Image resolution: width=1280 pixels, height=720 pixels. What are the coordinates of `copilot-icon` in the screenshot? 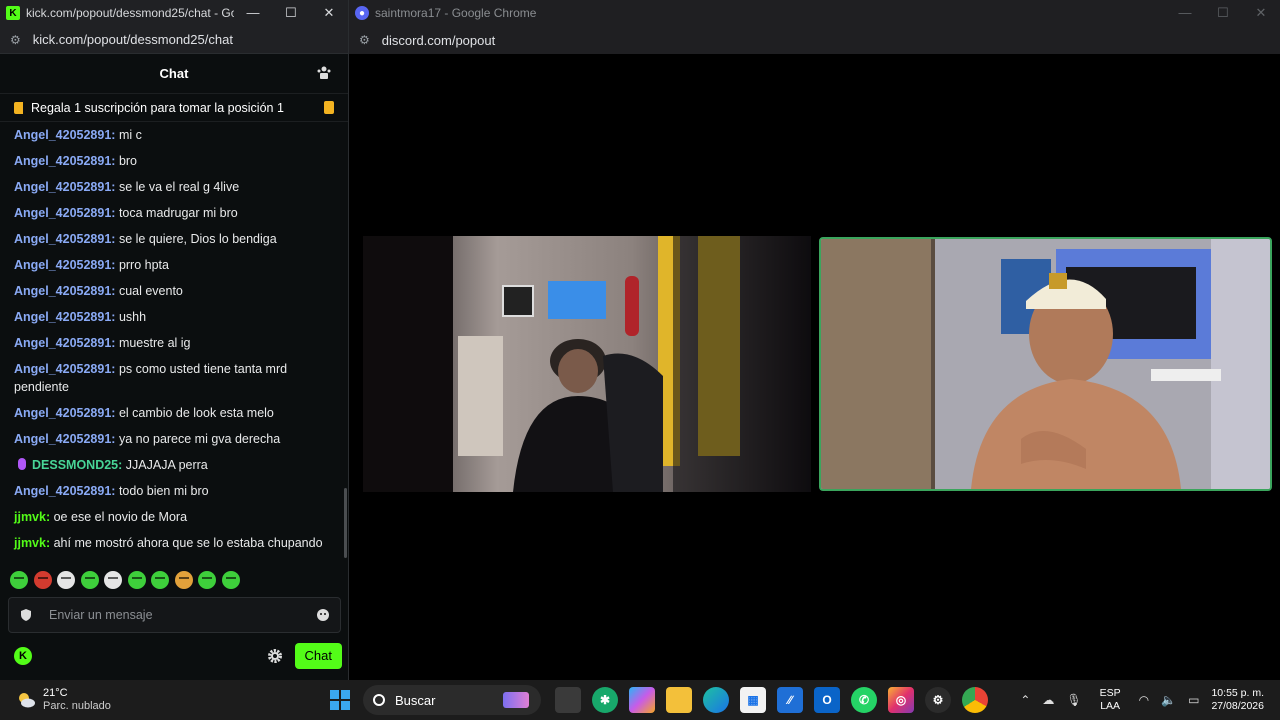 It's located at (642, 700).